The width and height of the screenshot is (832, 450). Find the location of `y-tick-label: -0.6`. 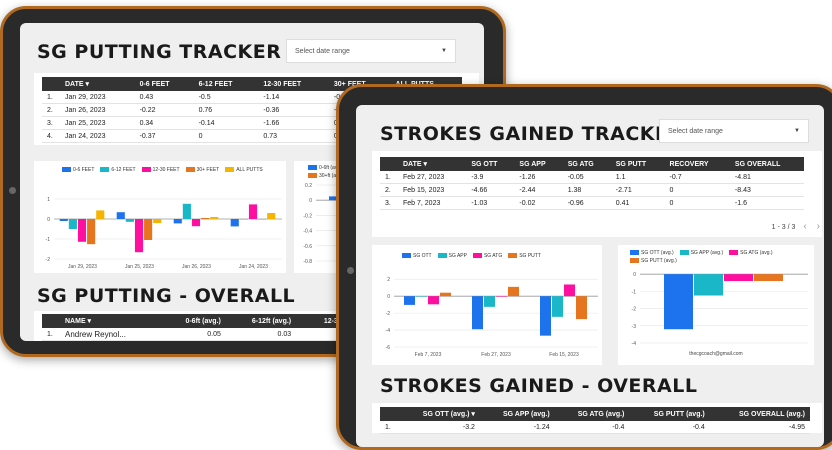

y-tick-label: -0.6 is located at coordinates (307, 247).